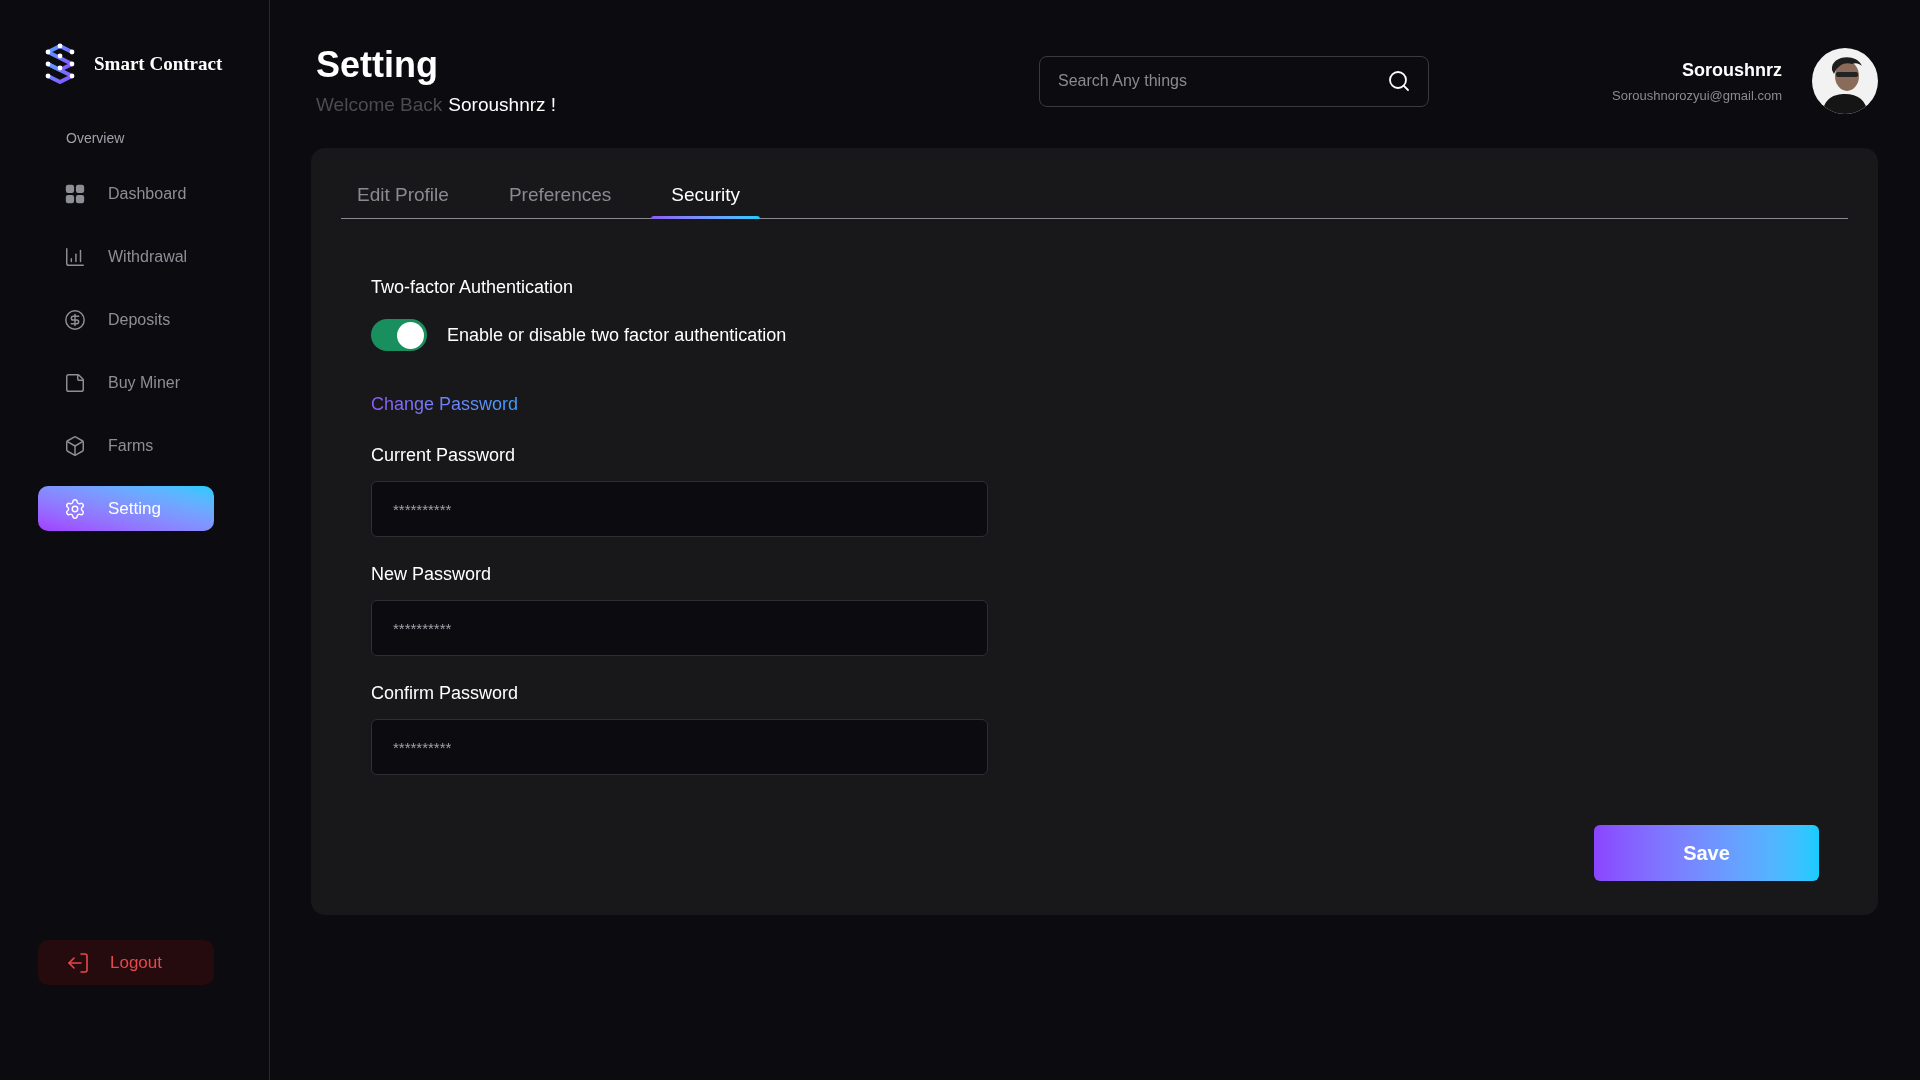 Image resolution: width=1920 pixels, height=1080 pixels. Describe the element at coordinates (445, 693) in the screenshot. I see `field-label: Confirm Password` at that location.